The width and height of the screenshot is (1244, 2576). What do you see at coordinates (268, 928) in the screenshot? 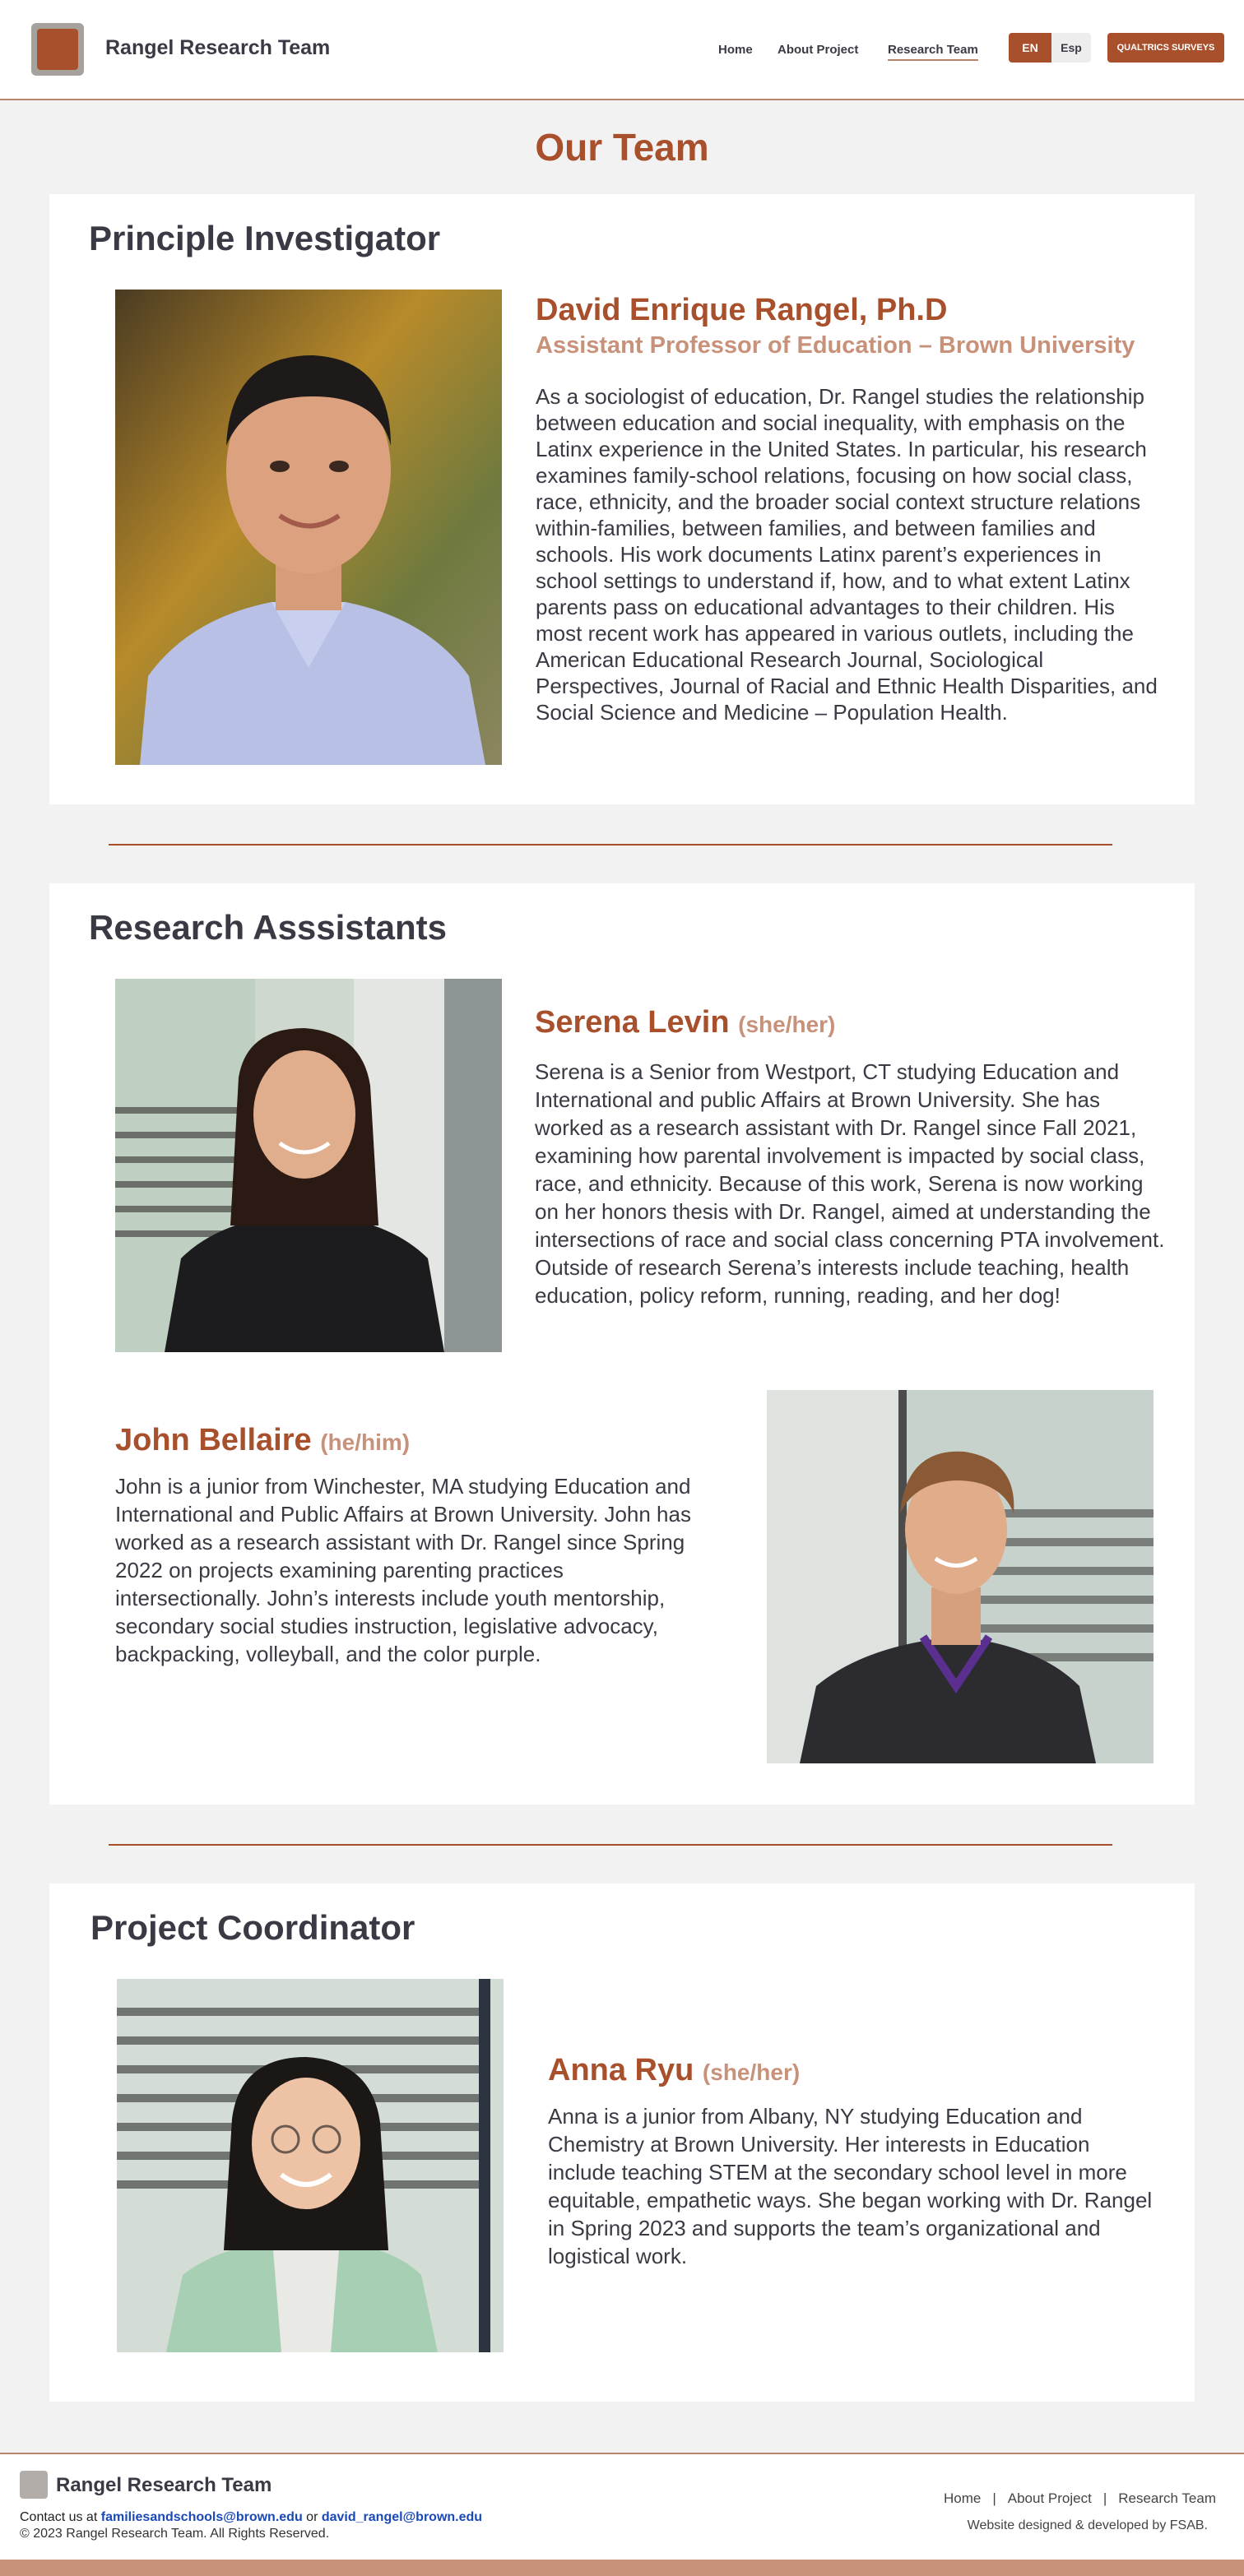
I see `ra-heading: Research Asssistants` at bounding box center [268, 928].